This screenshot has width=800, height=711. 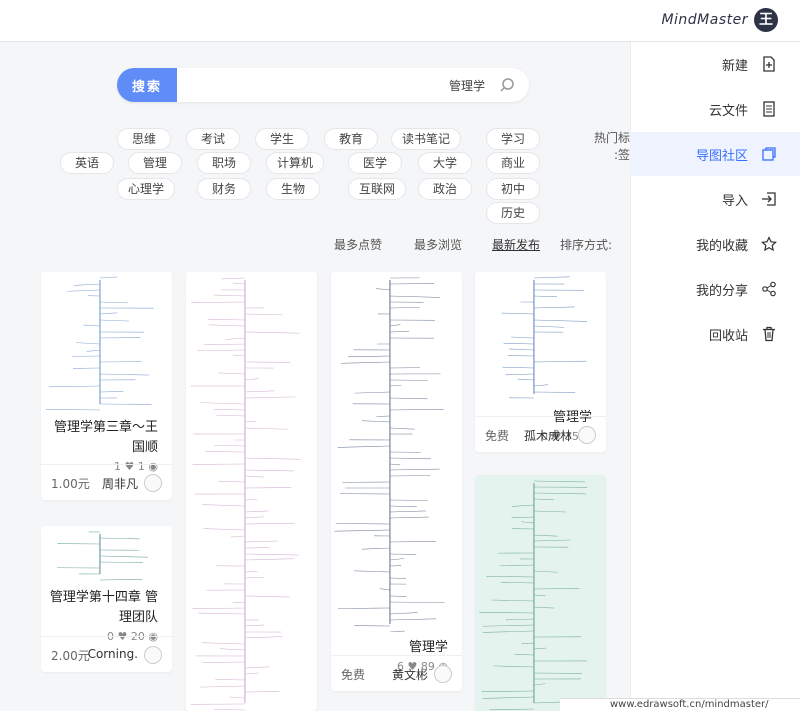 I want to click on sidebar-item-3: 导入, so click(x=715, y=199).